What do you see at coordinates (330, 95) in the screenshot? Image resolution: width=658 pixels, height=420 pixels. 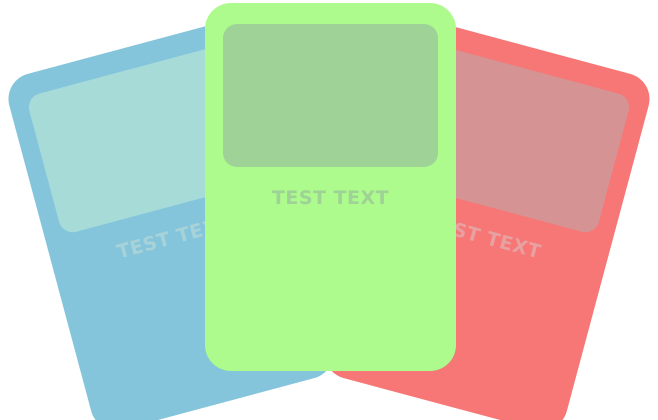 I see `card-center-image-placeholder` at bounding box center [330, 95].